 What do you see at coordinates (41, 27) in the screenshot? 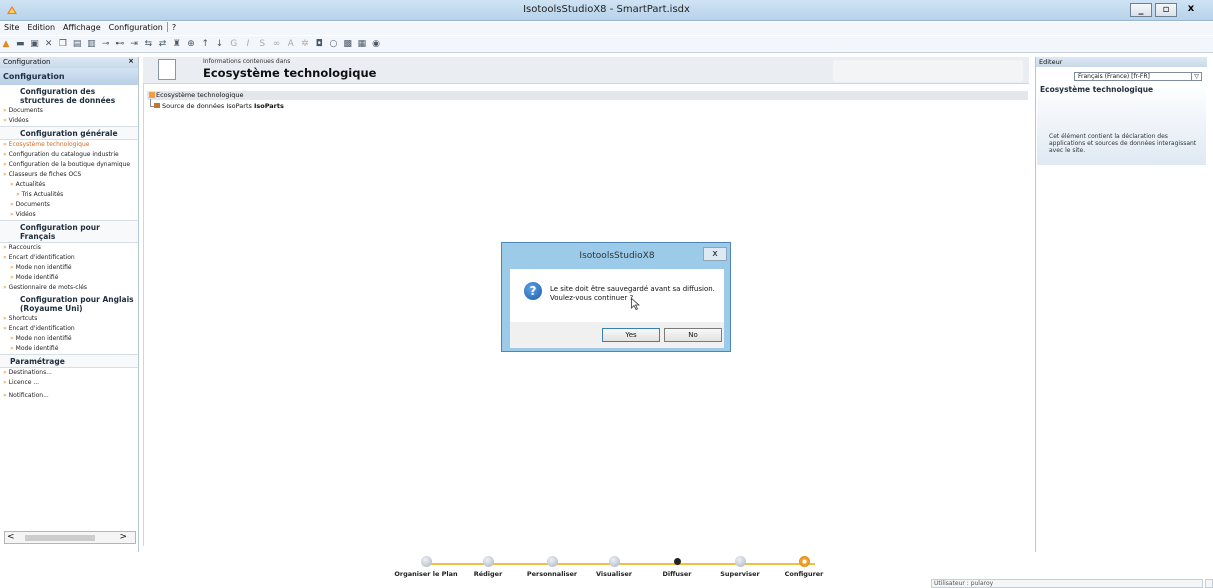
I see `menu-edition: Edition` at bounding box center [41, 27].